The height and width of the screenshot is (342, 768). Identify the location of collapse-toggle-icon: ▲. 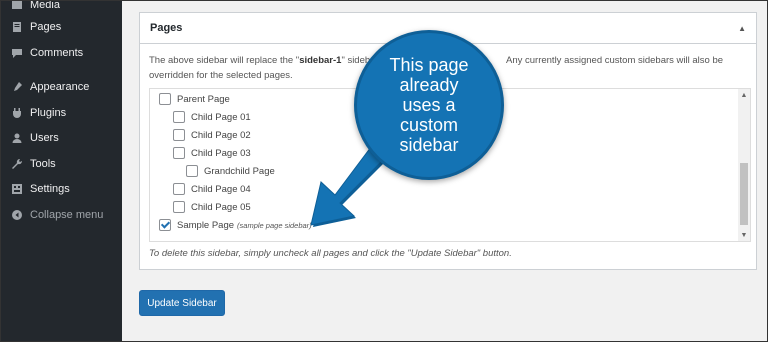
(742, 28).